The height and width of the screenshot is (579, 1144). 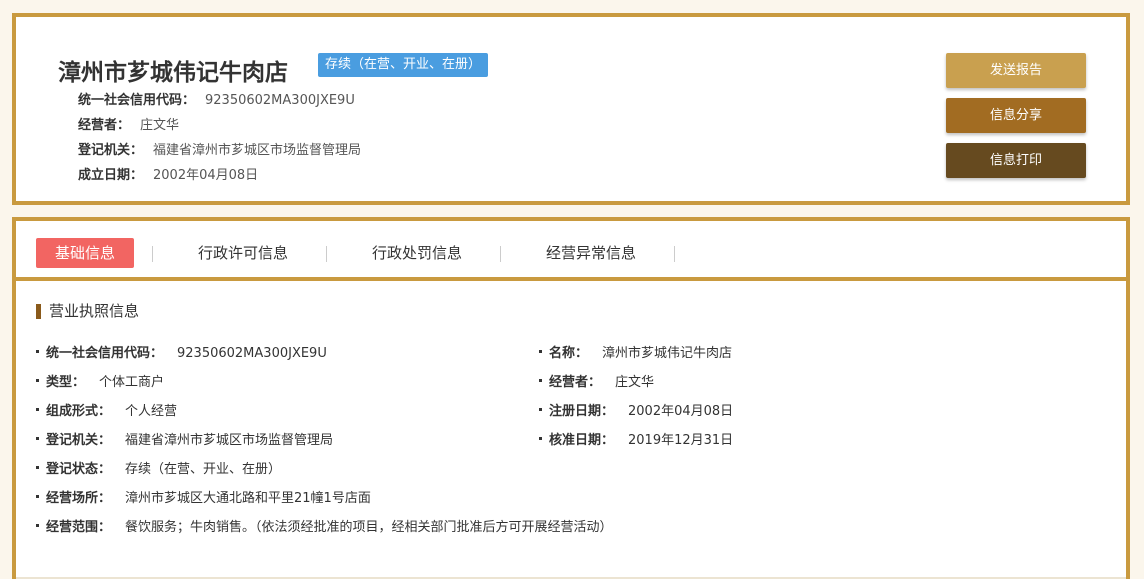 What do you see at coordinates (252, 353) in the screenshot?
I see `field-value: 92350602MA300JXE9U` at bounding box center [252, 353].